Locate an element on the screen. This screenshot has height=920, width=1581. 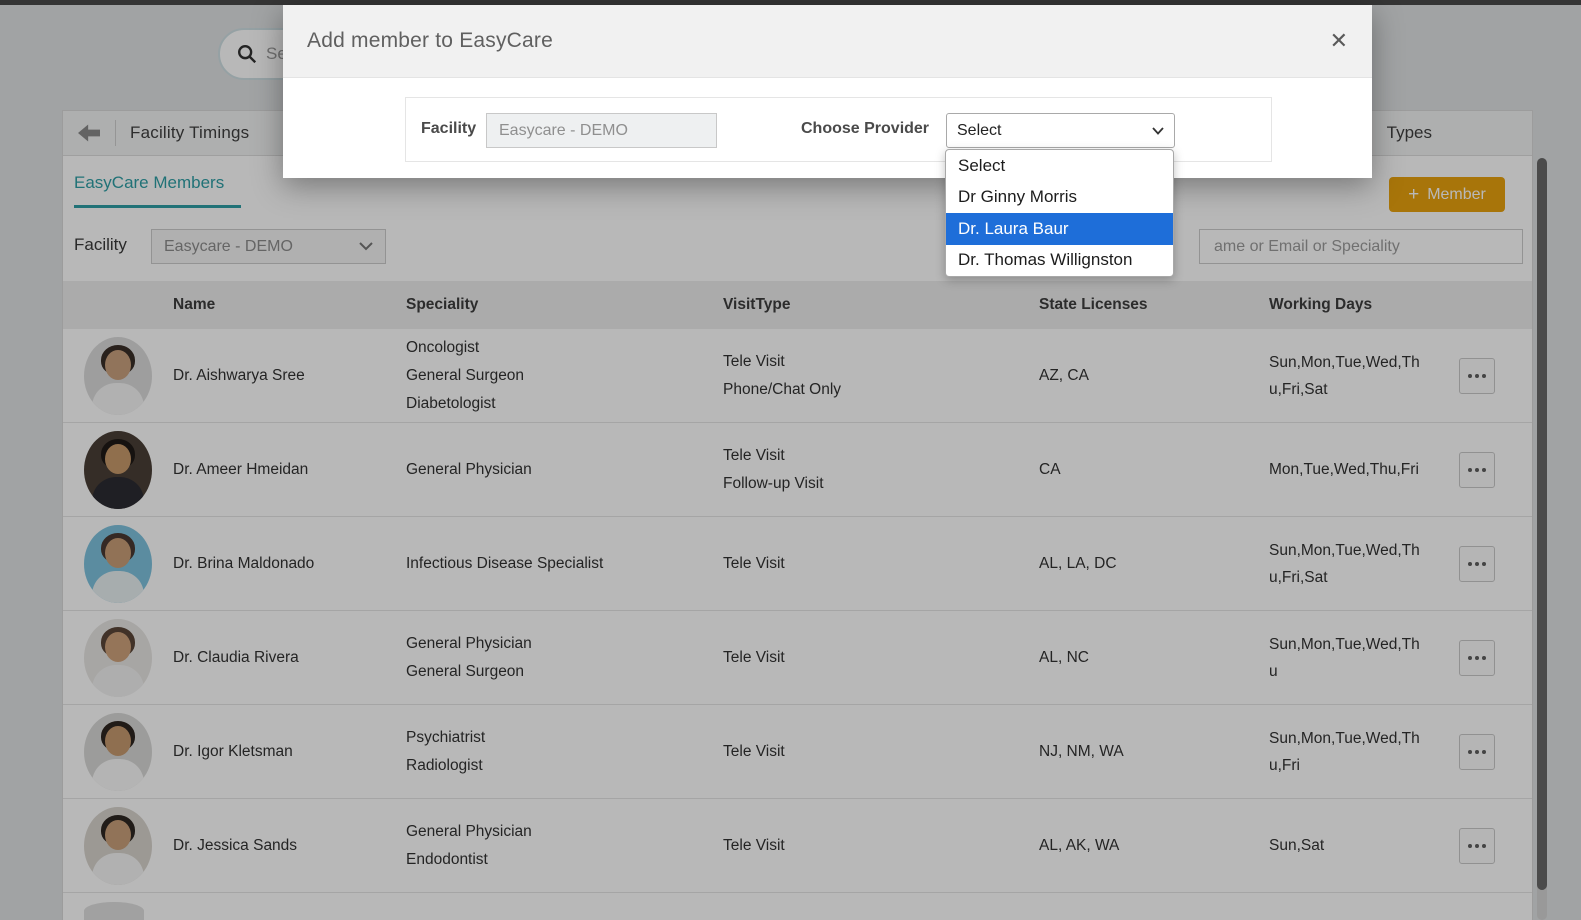
close-icon: ✕ is located at coordinates (1339, 41).